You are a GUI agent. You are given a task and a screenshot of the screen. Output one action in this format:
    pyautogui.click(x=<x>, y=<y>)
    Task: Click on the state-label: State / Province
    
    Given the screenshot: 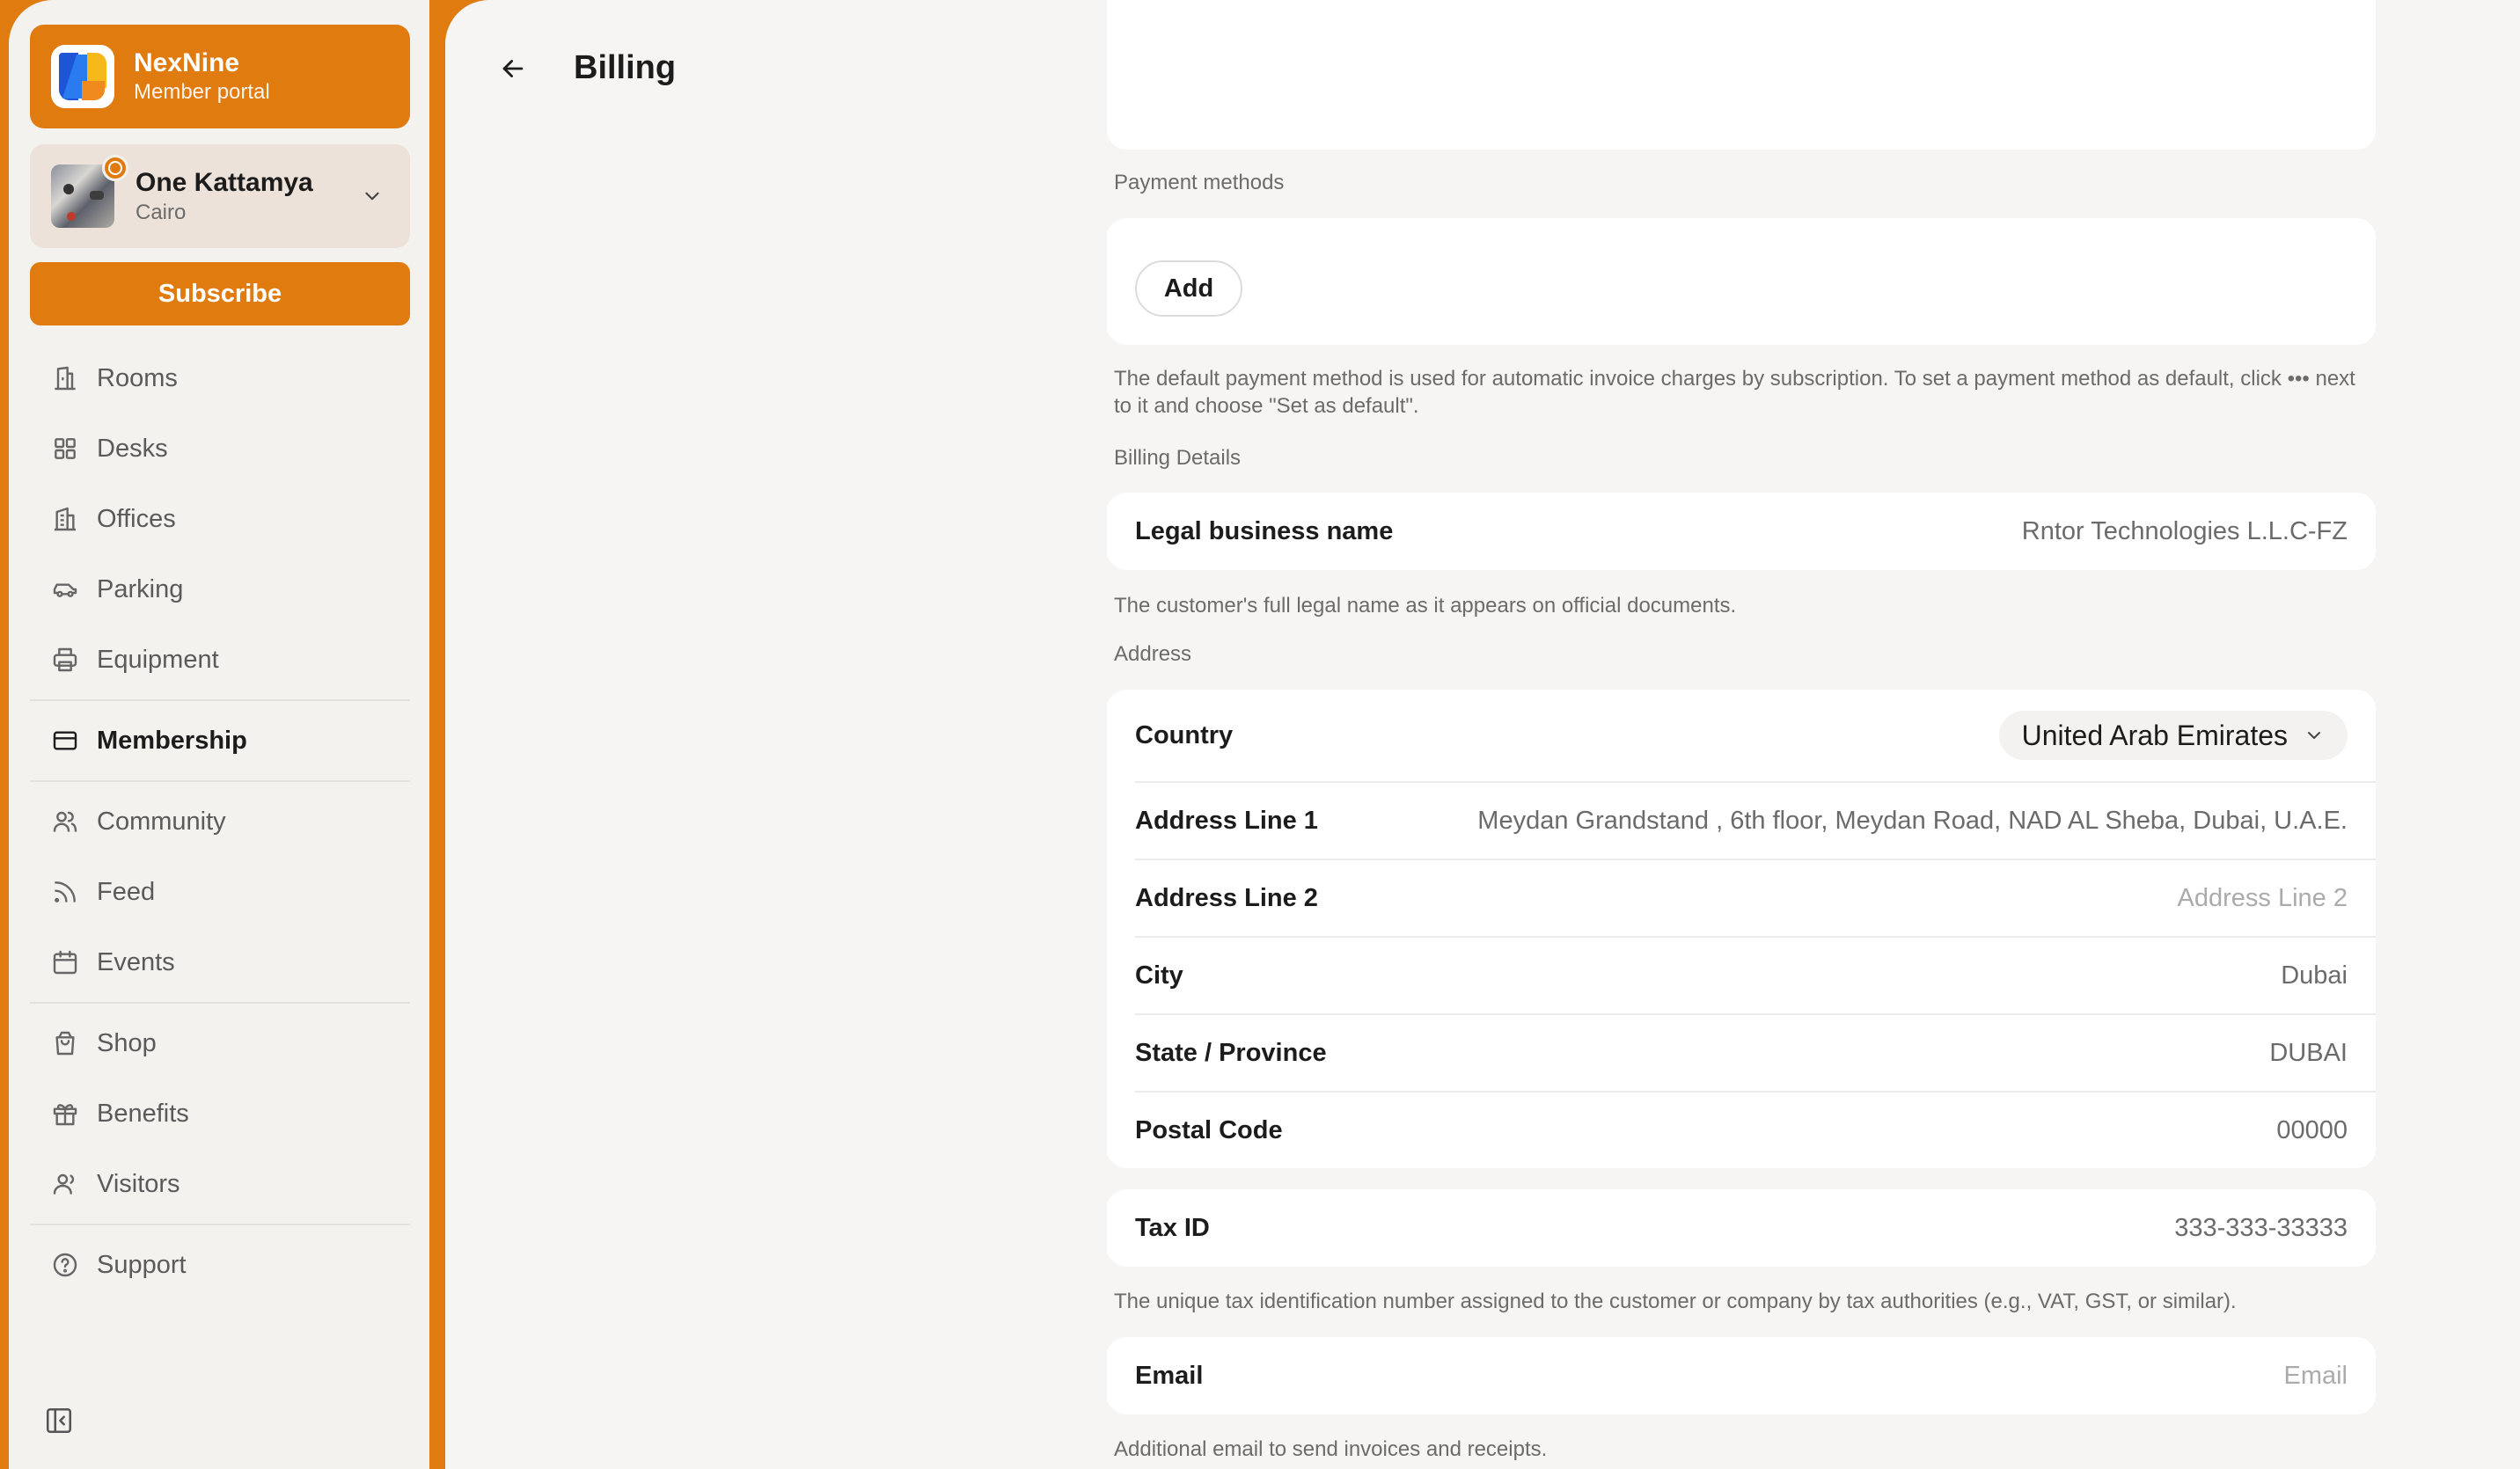 What is the action you would take?
    pyautogui.click(x=1231, y=1053)
    